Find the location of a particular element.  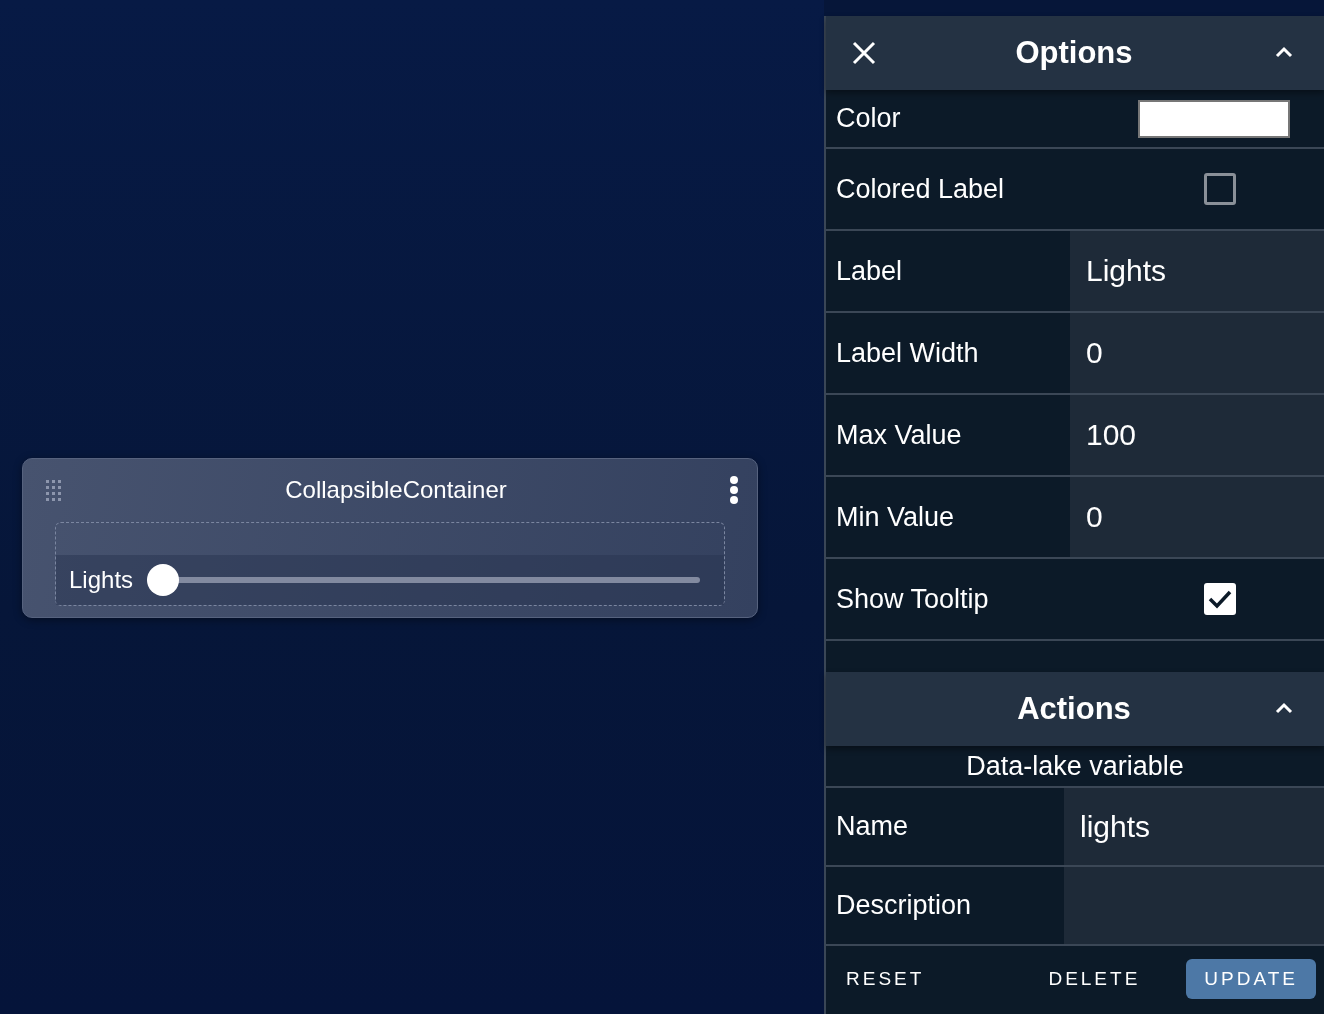

slider-thumb is located at coordinates (163, 580).